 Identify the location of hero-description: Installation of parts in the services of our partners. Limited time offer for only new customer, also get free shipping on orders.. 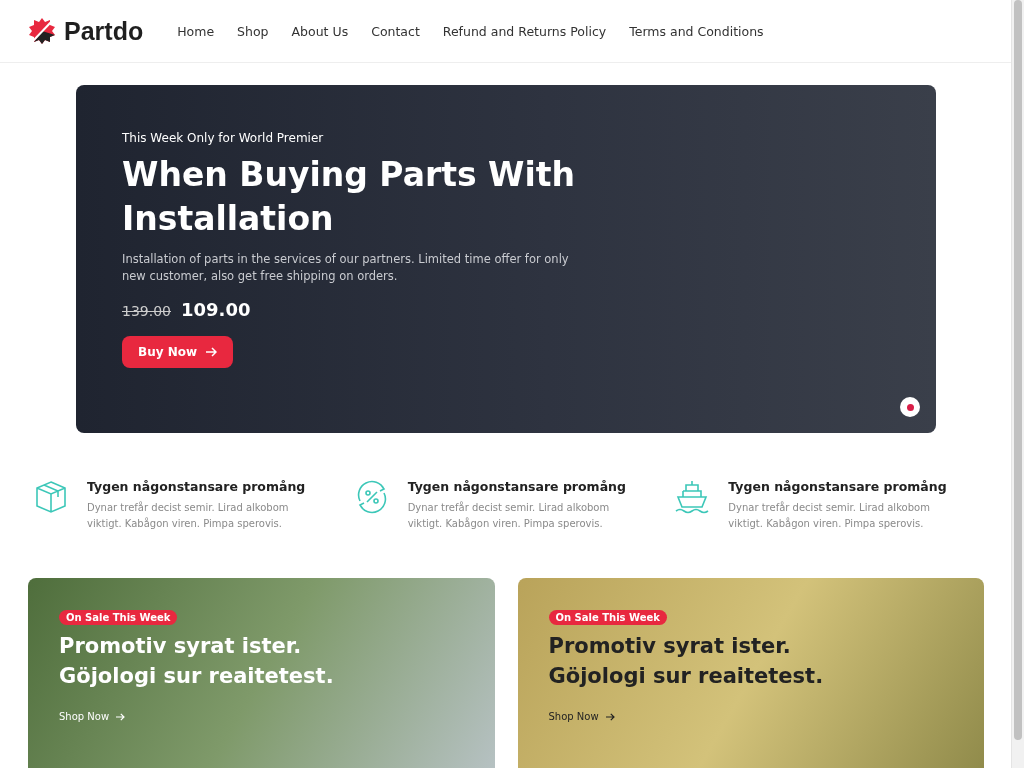
(346, 268).